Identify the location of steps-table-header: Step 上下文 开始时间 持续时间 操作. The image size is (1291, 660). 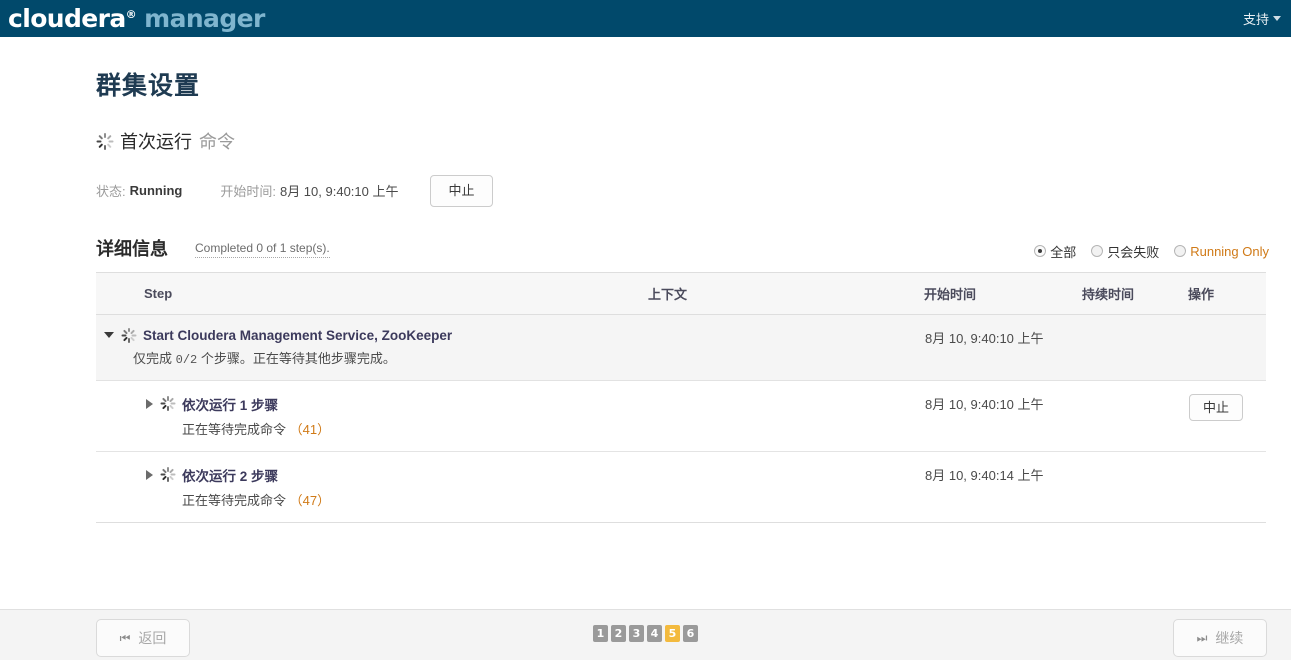
(681, 293).